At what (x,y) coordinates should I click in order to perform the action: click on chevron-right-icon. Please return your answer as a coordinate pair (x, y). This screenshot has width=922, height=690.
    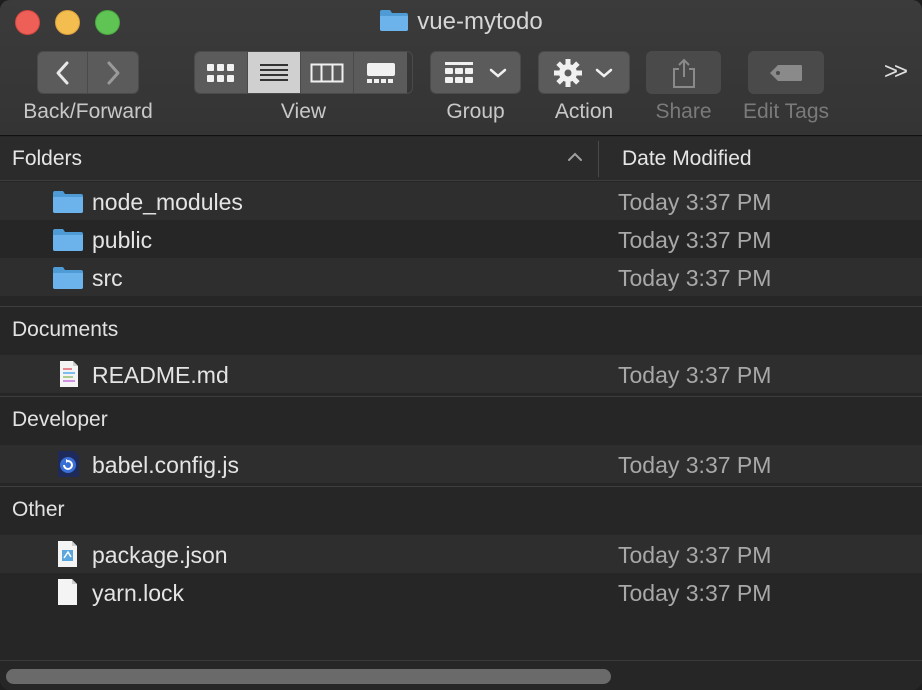
    Looking at the image, I should click on (113, 72).